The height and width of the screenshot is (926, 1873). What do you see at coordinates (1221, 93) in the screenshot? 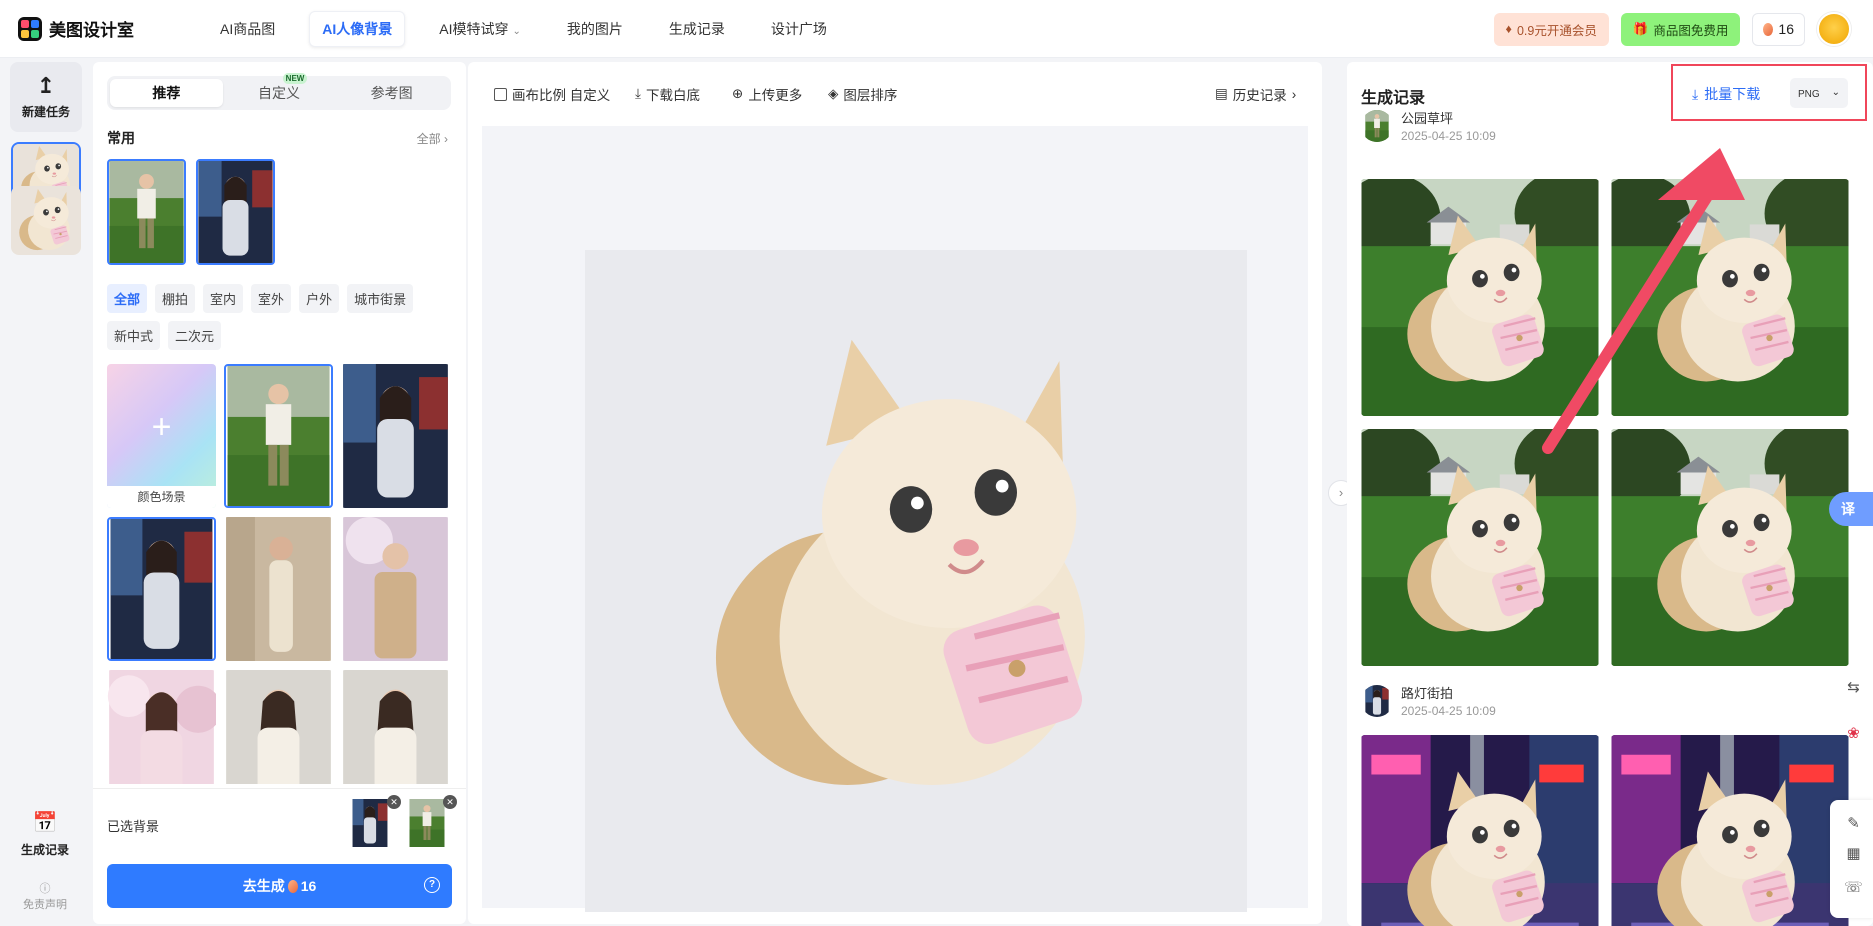
I see `history-icon: ▤` at bounding box center [1221, 93].